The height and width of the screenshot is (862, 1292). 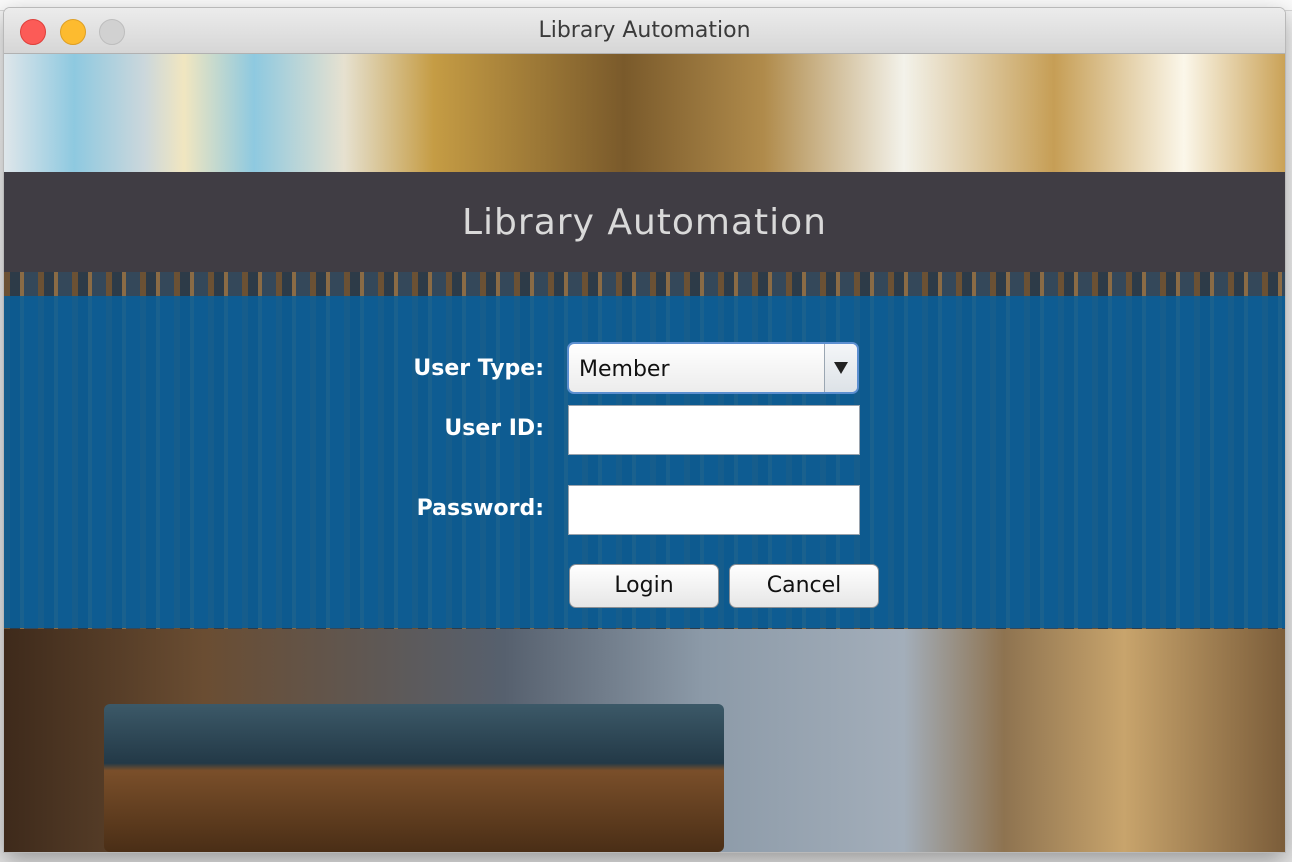 What do you see at coordinates (644, 586) in the screenshot?
I see `login-button: Login` at bounding box center [644, 586].